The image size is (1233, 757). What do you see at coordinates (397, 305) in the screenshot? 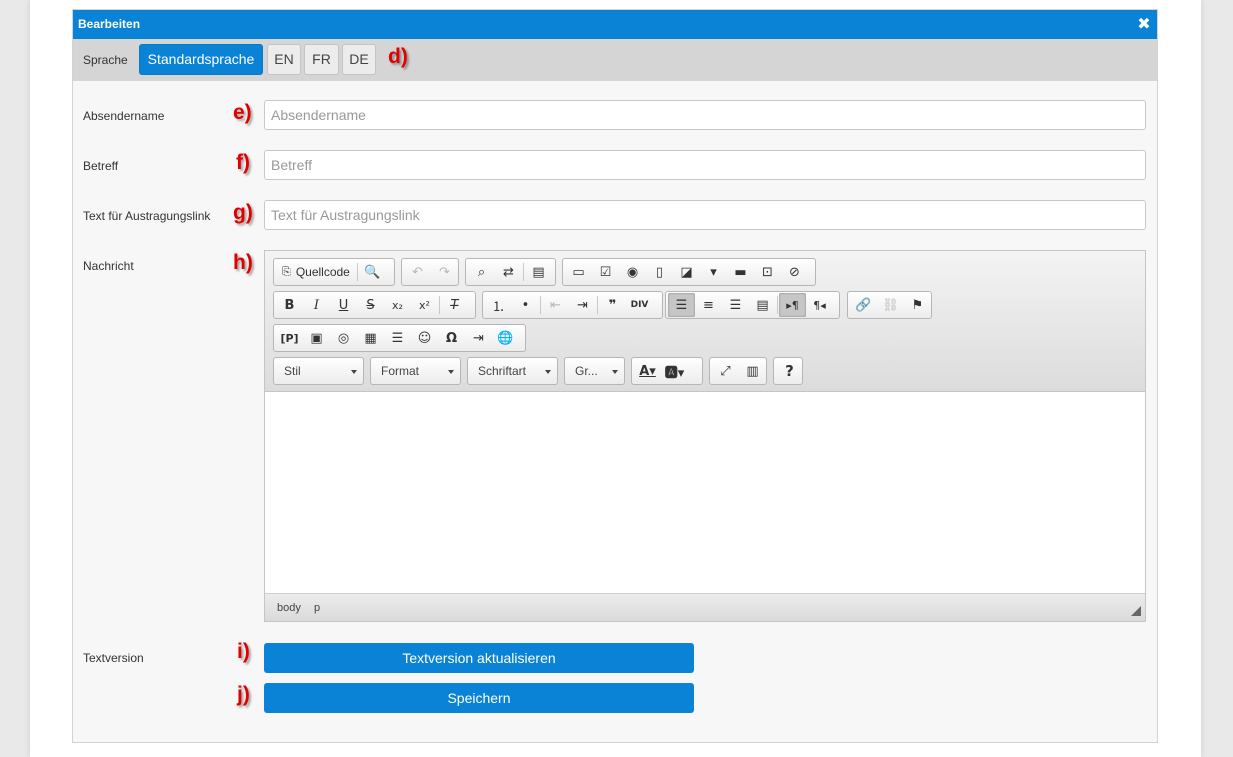
I see `subscript-icon: x₂` at bounding box center [397, 305].